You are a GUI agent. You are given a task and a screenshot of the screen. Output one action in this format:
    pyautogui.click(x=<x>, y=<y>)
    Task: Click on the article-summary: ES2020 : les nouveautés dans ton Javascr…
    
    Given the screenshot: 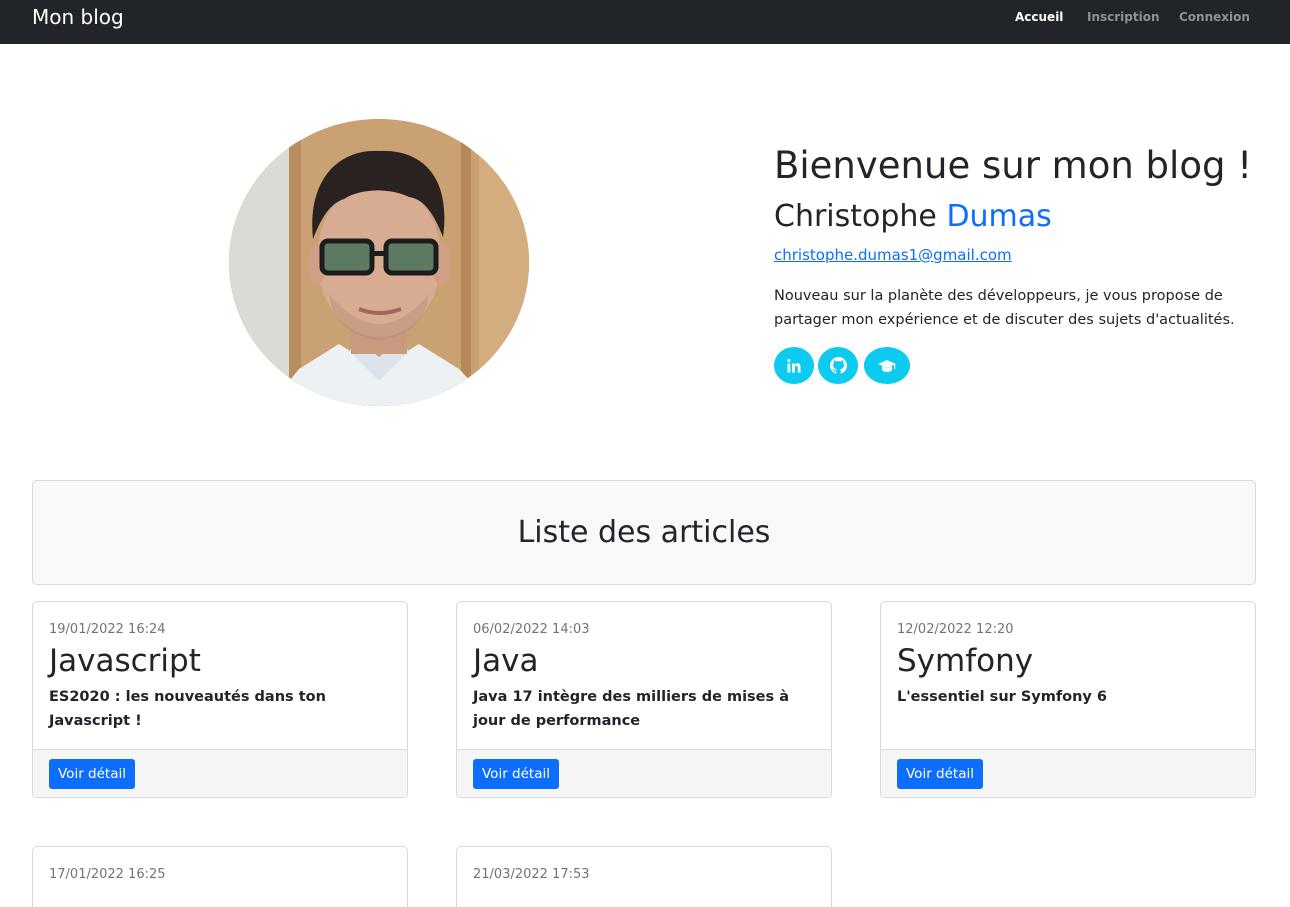 What is the action you would take?
    pyautogui.click(x=187, y=709)
    